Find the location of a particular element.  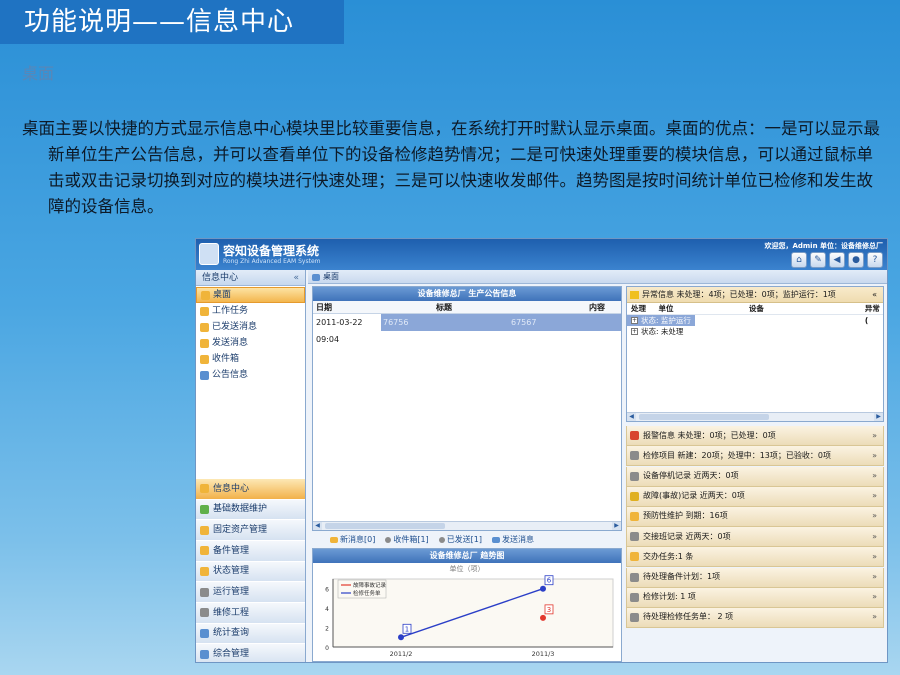

inbox-link: 收件箱[1] is located at coordinates (407, 539).